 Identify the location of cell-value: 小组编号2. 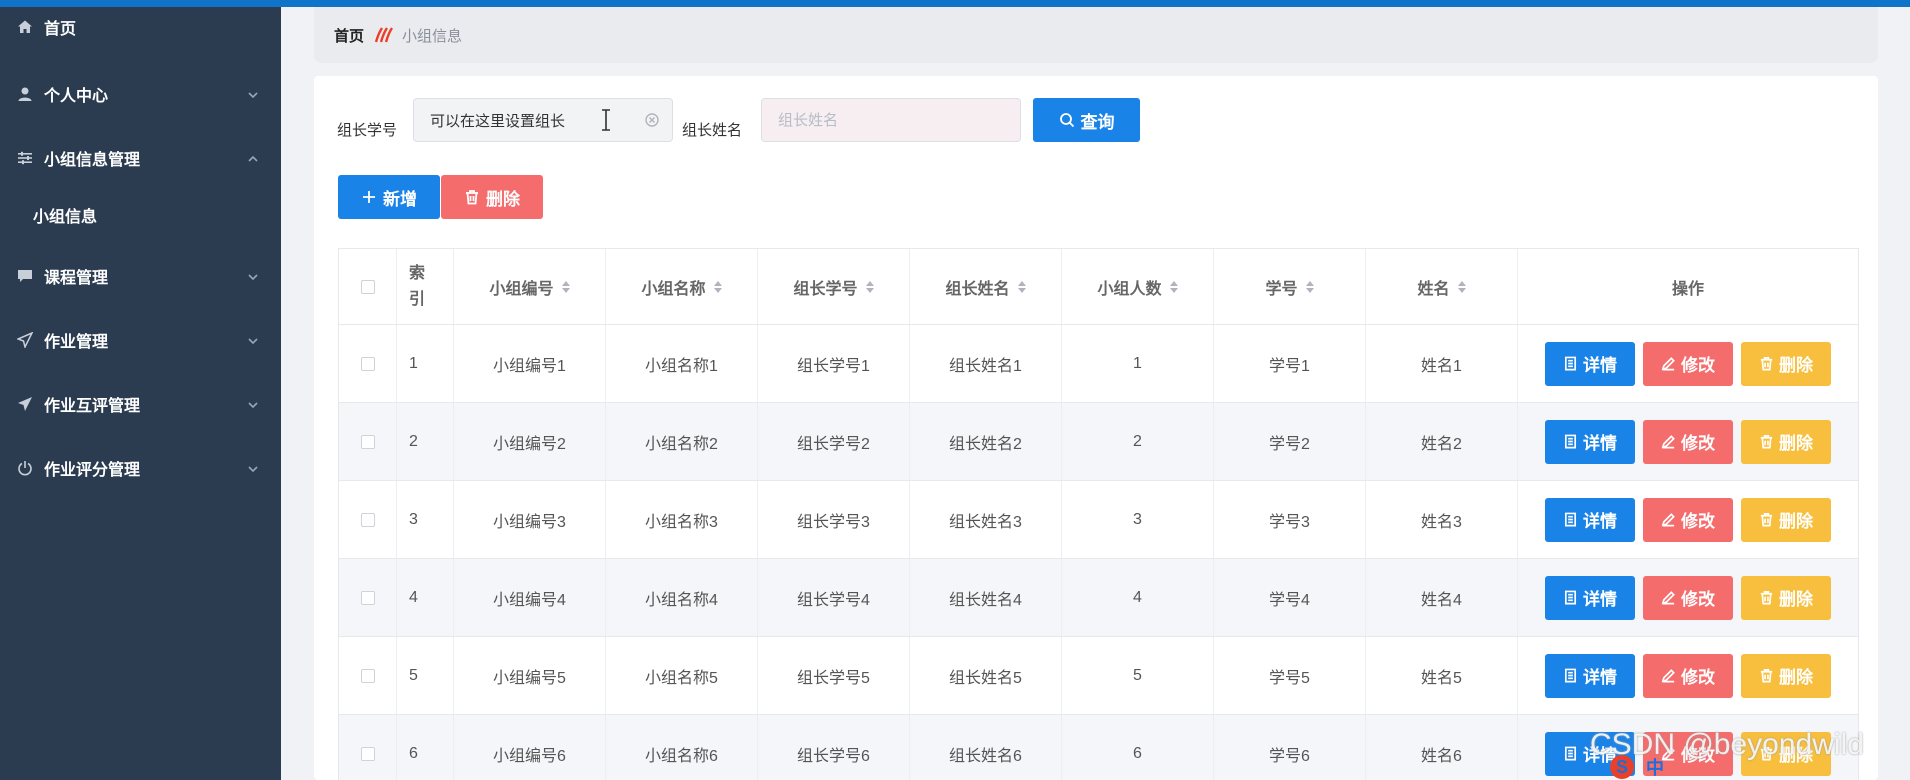
(529, 444).